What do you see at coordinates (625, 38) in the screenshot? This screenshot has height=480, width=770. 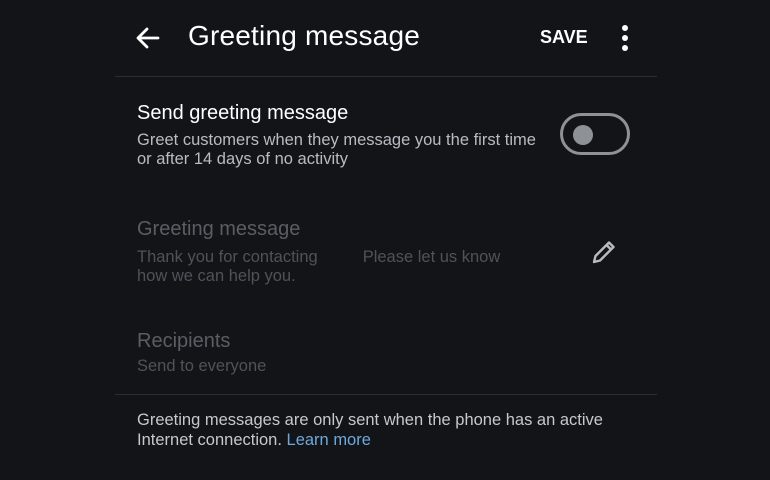 I see `more-options-icon` at bounding box center [625, 38].